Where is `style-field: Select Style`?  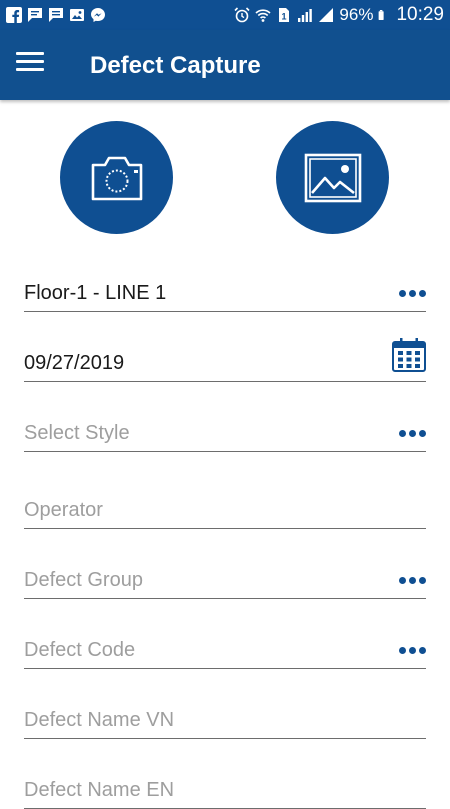 style-field: Select Style is located at coordinates (225, 431).